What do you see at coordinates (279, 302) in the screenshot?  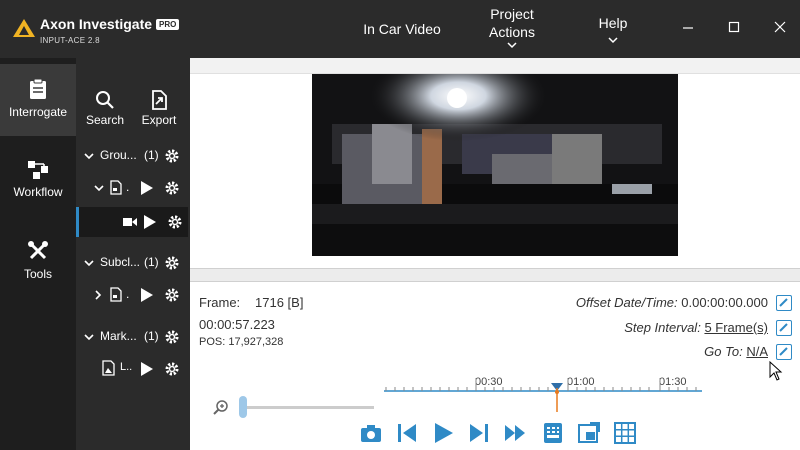 I see `frame-value: 1716 [B]` at bounding box center [279, 302].